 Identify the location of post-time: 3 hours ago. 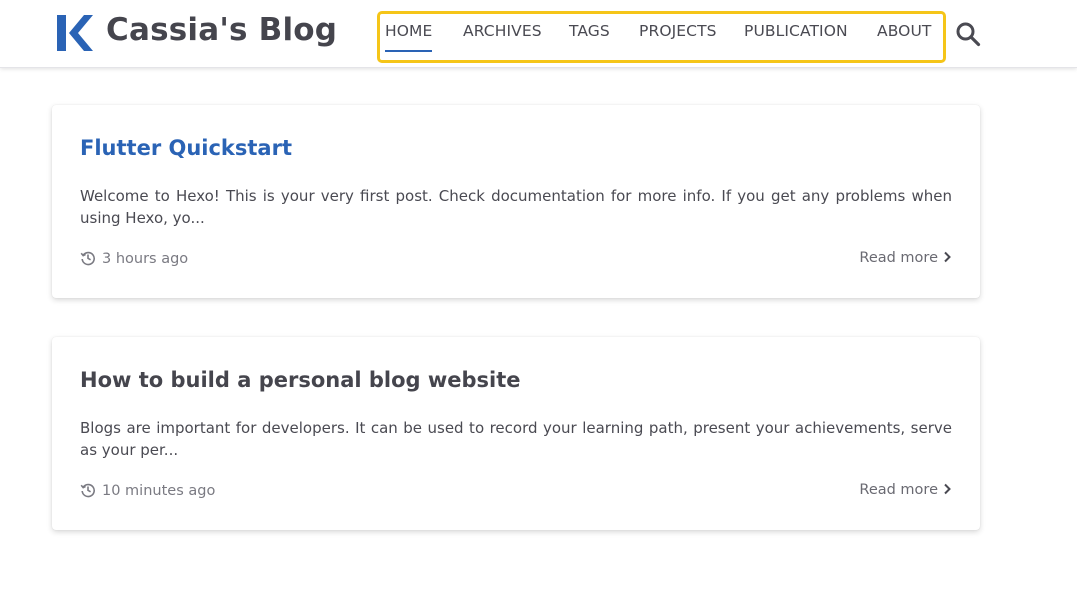
(134, 258).